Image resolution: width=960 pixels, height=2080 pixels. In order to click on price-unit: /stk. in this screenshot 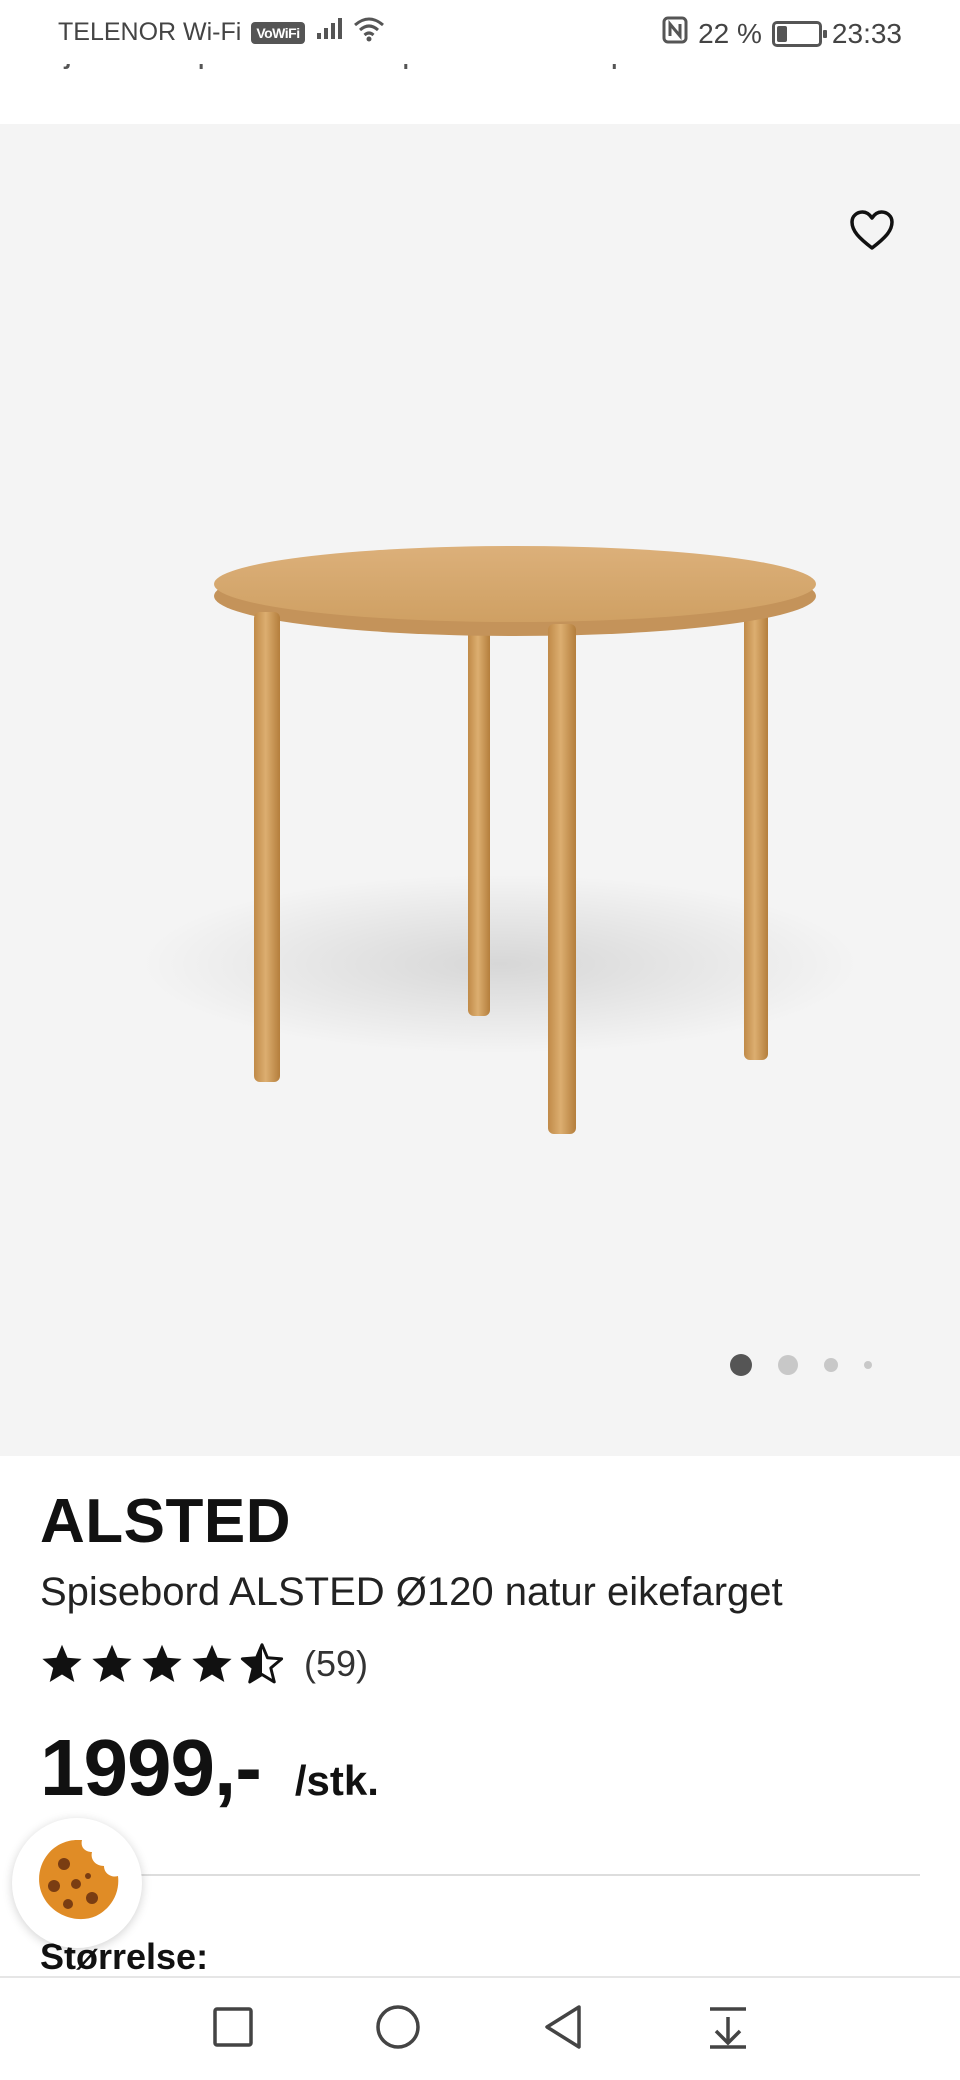, I will do `click(336, 1780)`.